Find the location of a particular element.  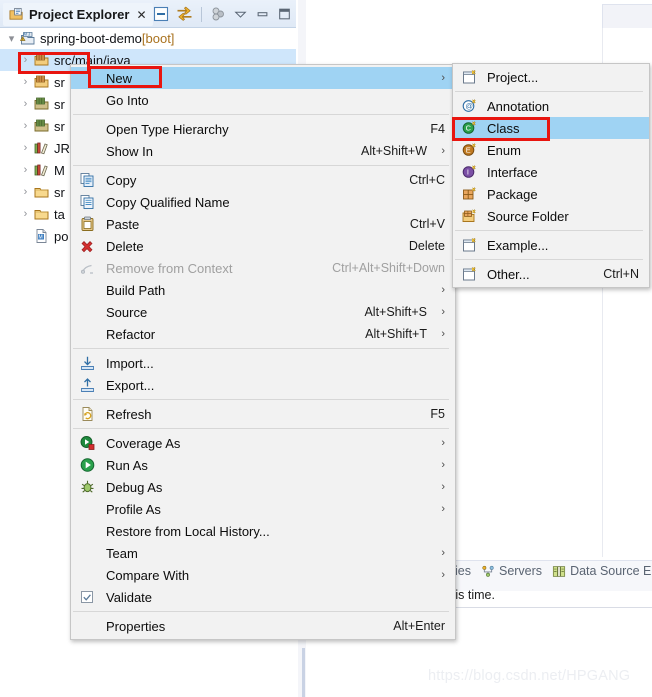

folder-icon is located at coordinates (41, 193).